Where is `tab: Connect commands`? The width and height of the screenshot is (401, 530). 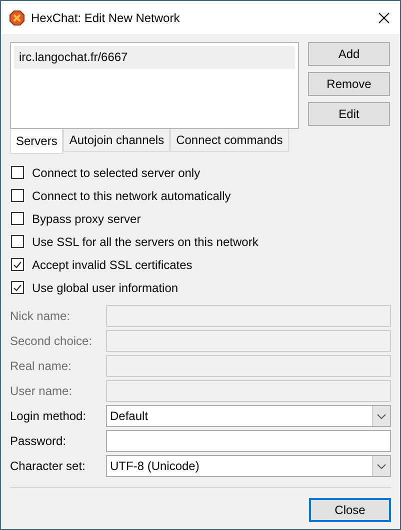 tab: Connect commands is located at coordinates (229, 140).